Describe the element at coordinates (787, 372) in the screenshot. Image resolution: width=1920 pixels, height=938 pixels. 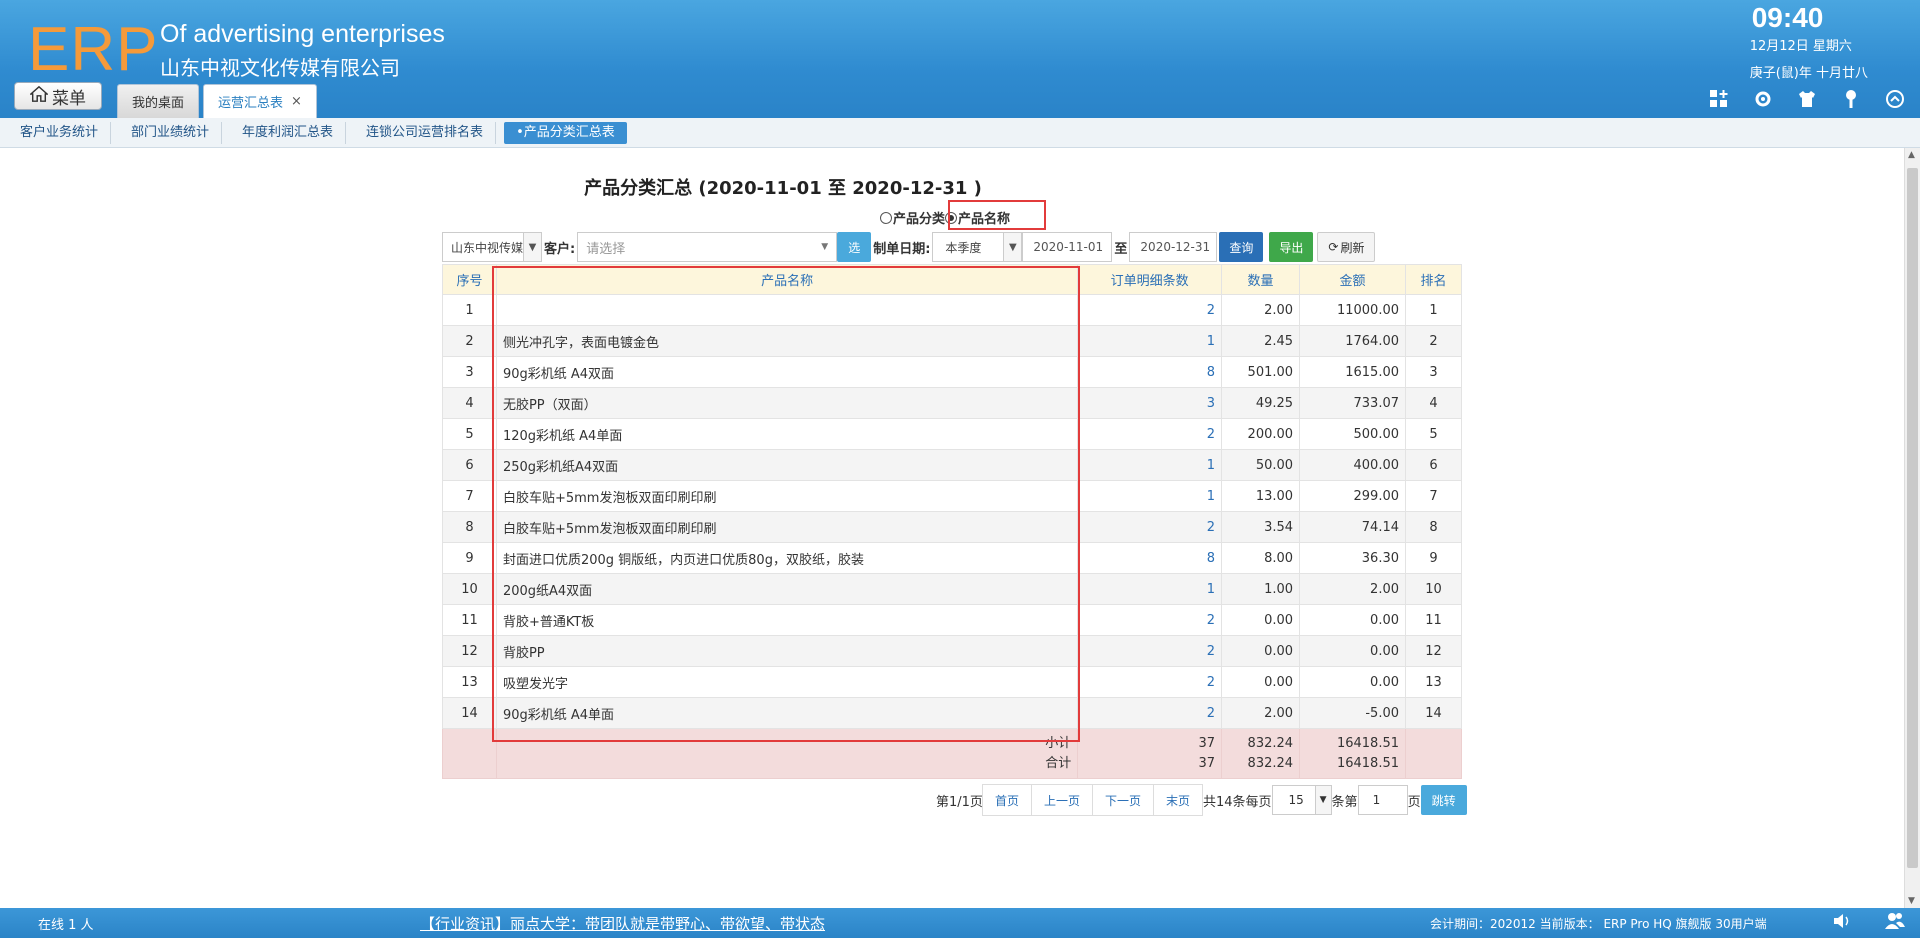
I see `cell-product-name: 90g彩机纸 A4双面` at that location.